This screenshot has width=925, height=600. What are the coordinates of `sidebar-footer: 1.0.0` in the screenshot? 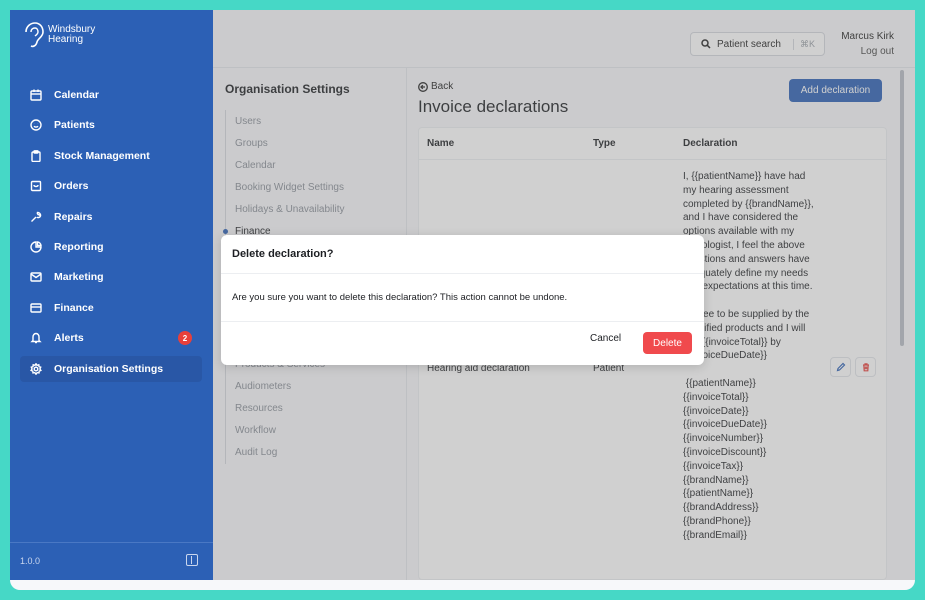 It's located at (111, 561).